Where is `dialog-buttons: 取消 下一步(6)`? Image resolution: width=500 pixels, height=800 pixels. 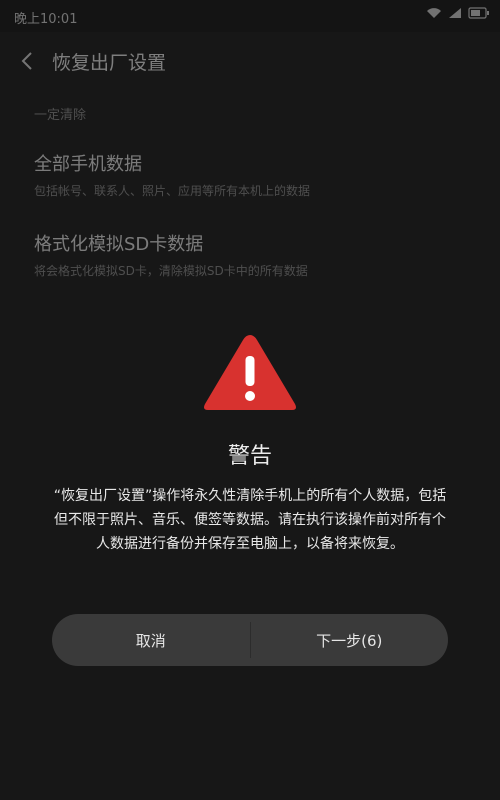 dialog-buttons: 取消 下一步(6) is located at coordinates (250, 640).